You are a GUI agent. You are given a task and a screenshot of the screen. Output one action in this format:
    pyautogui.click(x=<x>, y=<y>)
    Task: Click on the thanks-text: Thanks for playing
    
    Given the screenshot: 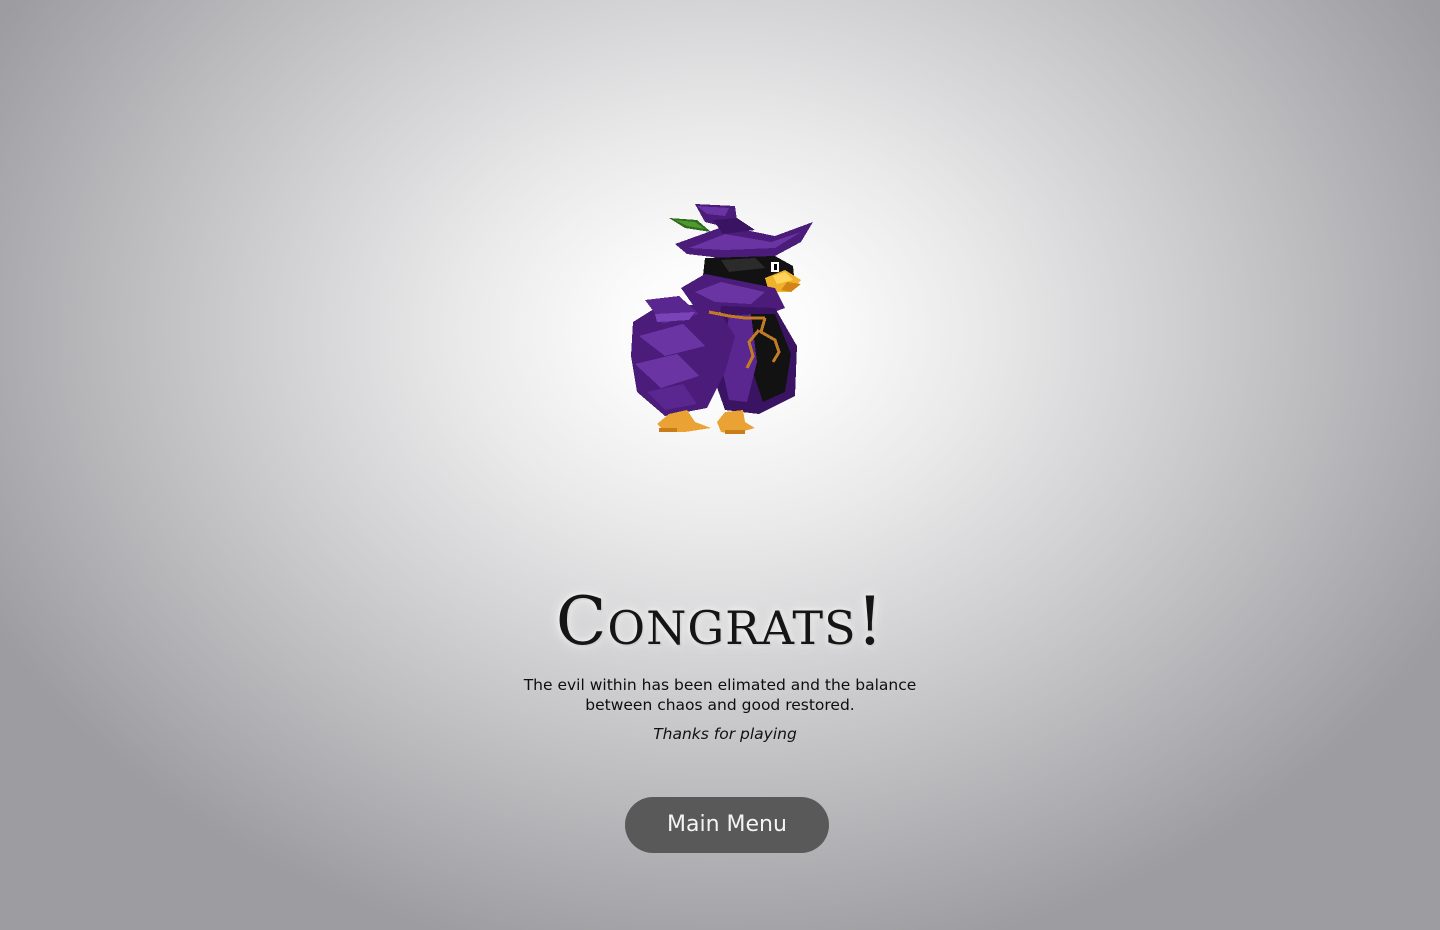 What is the action you would take?
    pyautogui.click(x=725, y=734)
    